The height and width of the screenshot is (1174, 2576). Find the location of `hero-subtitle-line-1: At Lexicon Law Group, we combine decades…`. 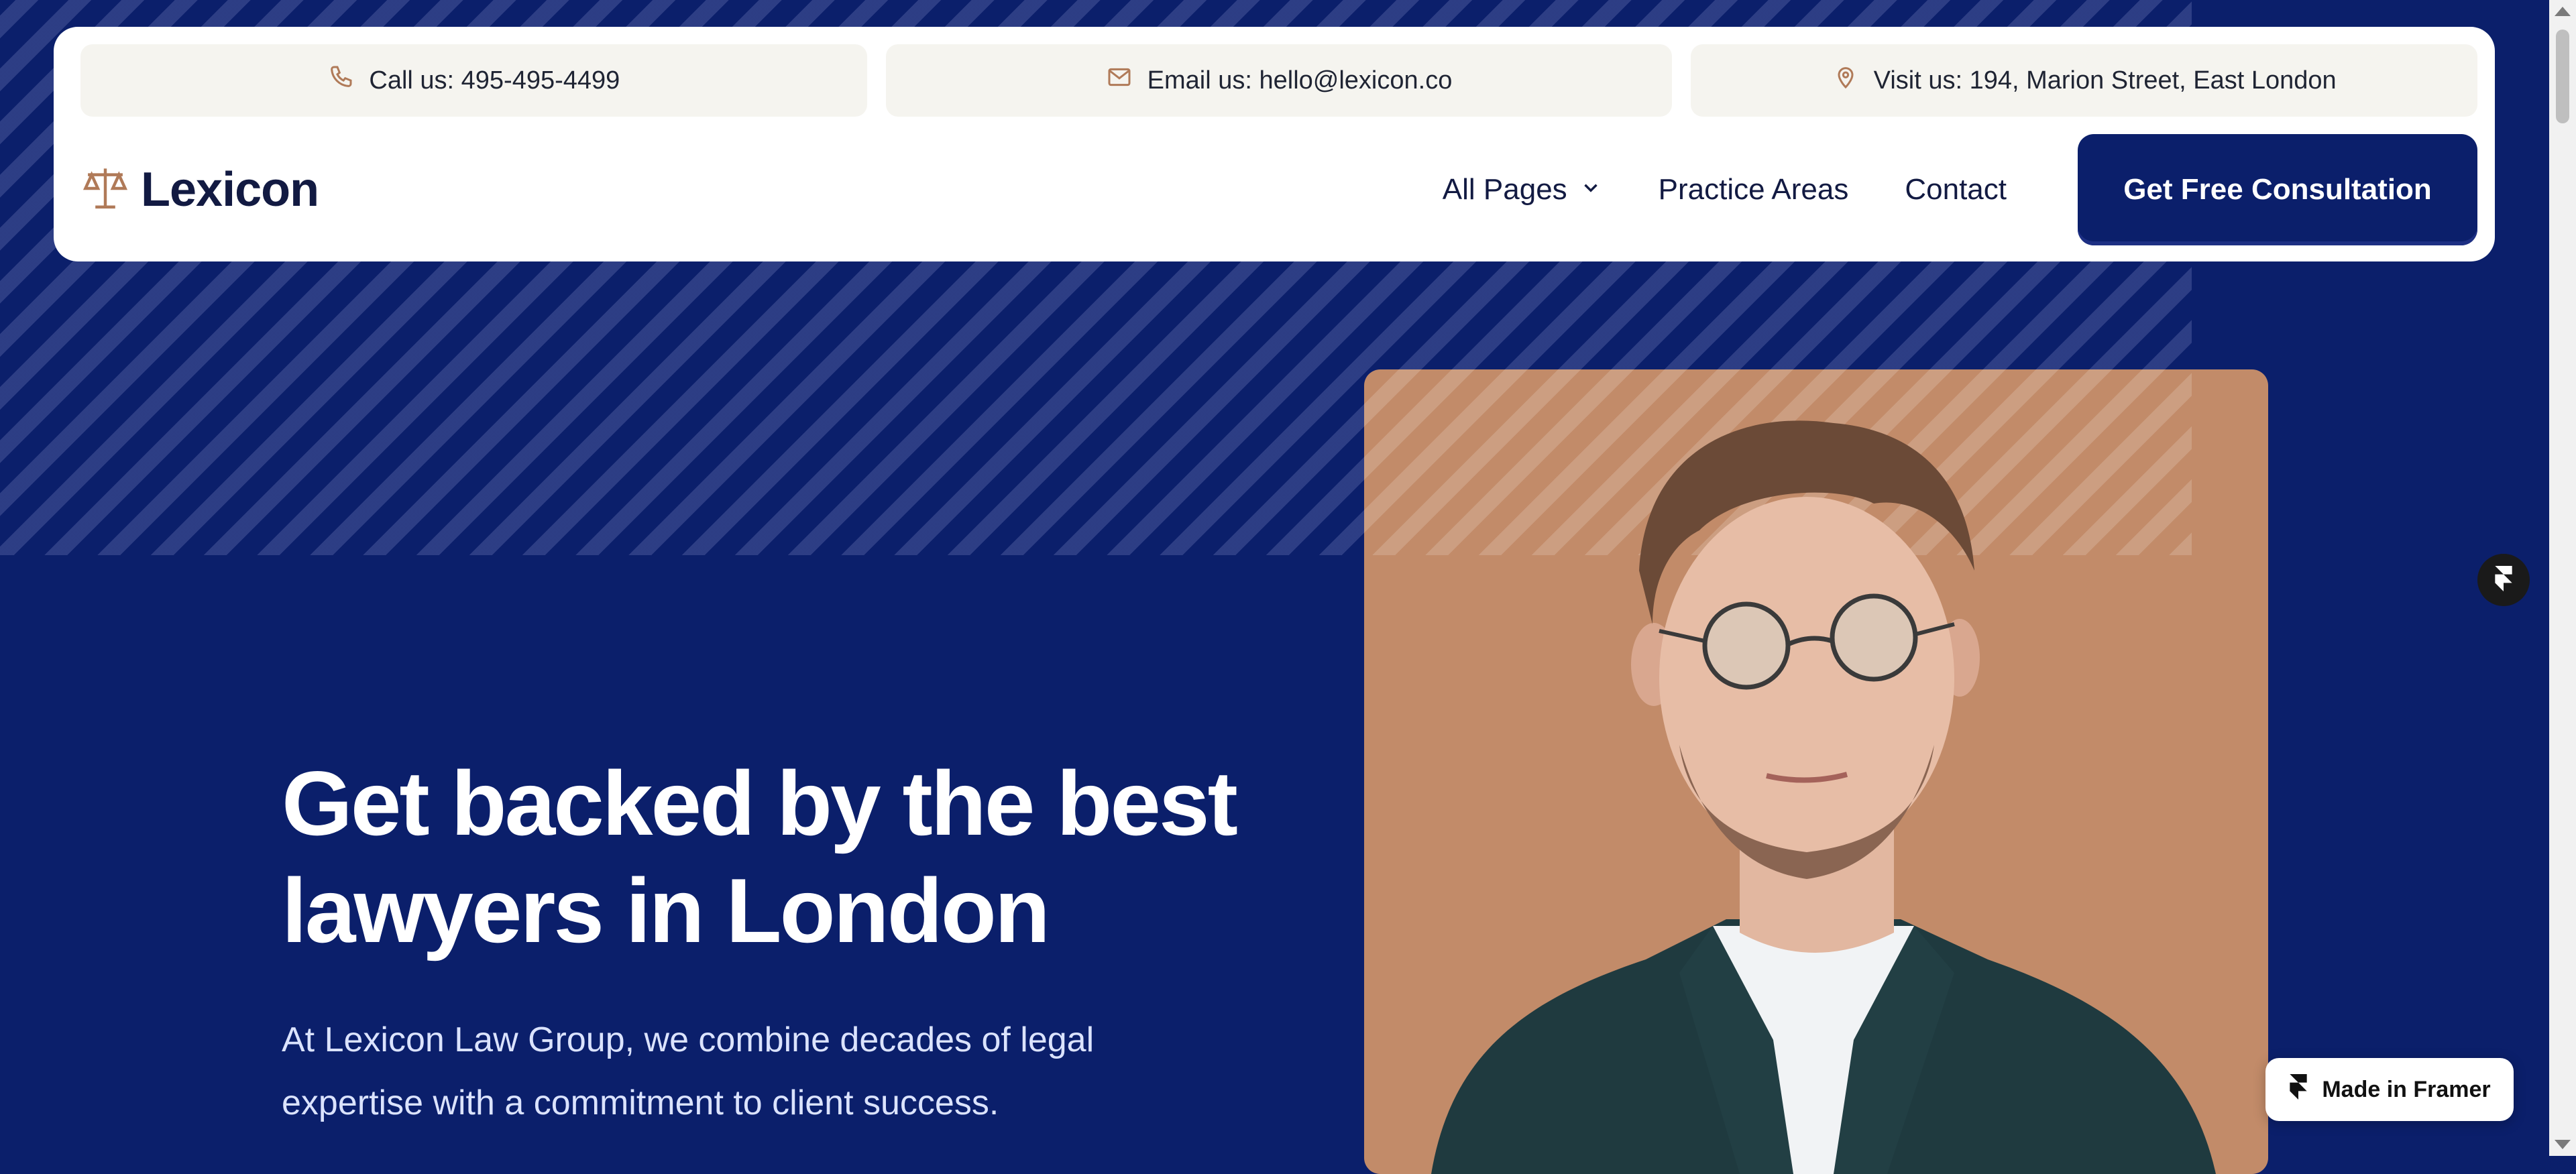

hero-subtitle-line-1: At Lexicon Law Group, we combine decades… is located at coordinates (688, 1039).